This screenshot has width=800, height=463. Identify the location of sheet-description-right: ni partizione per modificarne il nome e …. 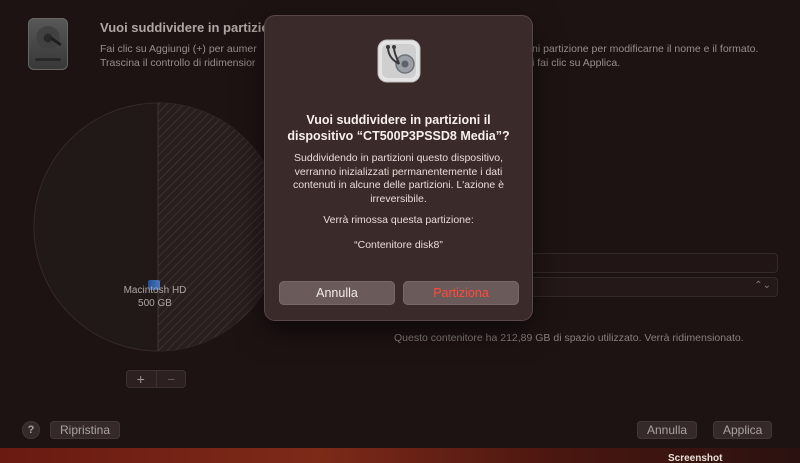
(645, 56).